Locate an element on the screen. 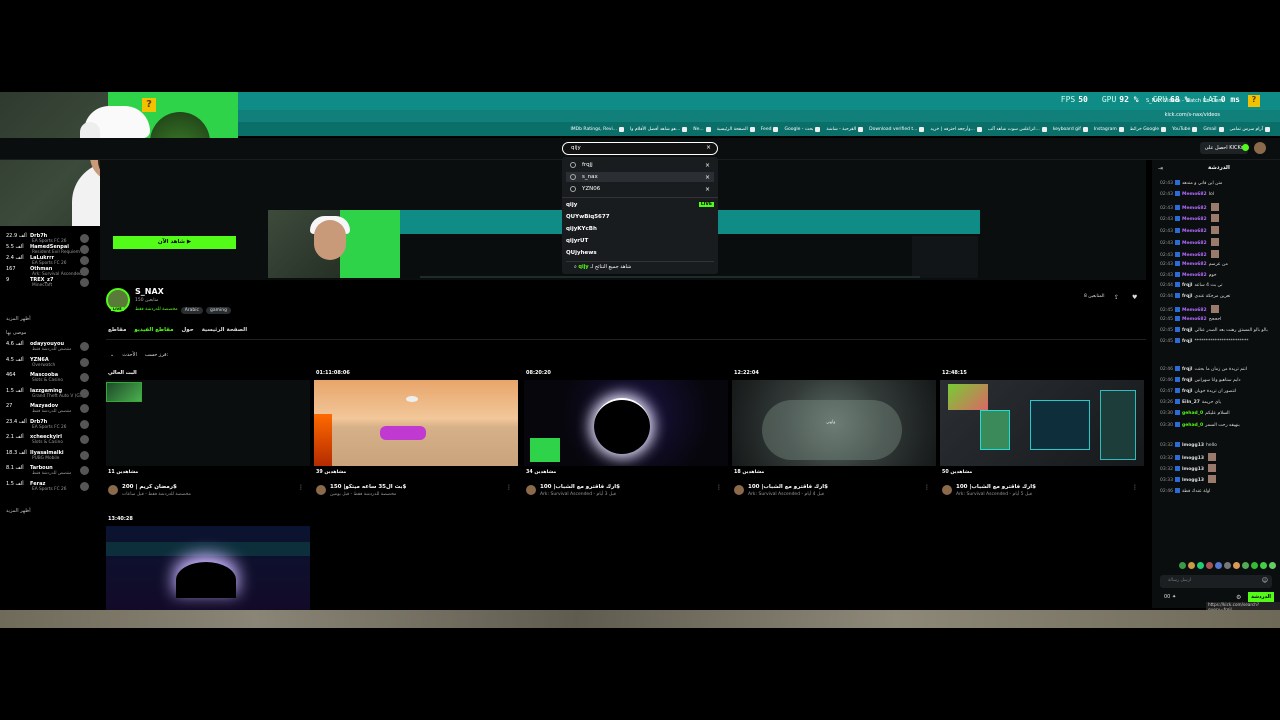 The height and width of the screenshot is (720, 1280). recent-search-item: frqjj × is located at coordinates (640, 165).